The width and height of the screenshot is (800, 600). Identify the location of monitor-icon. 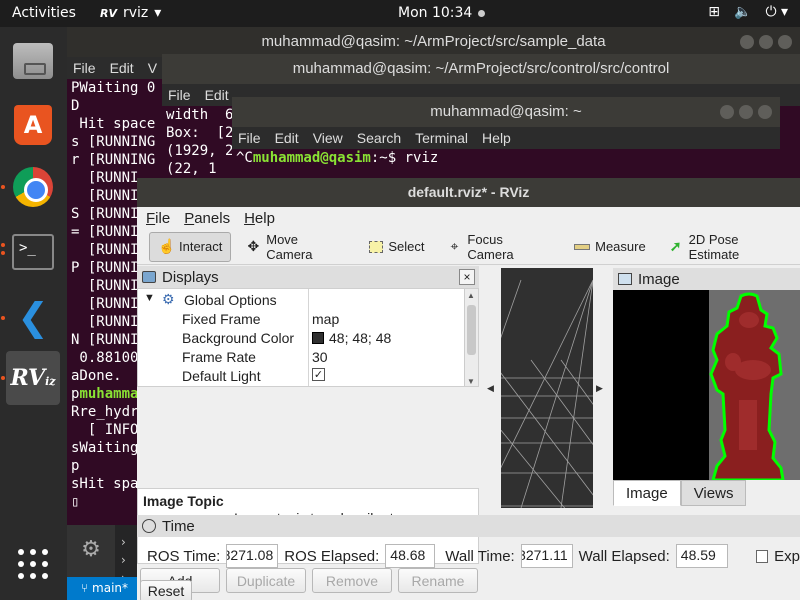
(149, 277).